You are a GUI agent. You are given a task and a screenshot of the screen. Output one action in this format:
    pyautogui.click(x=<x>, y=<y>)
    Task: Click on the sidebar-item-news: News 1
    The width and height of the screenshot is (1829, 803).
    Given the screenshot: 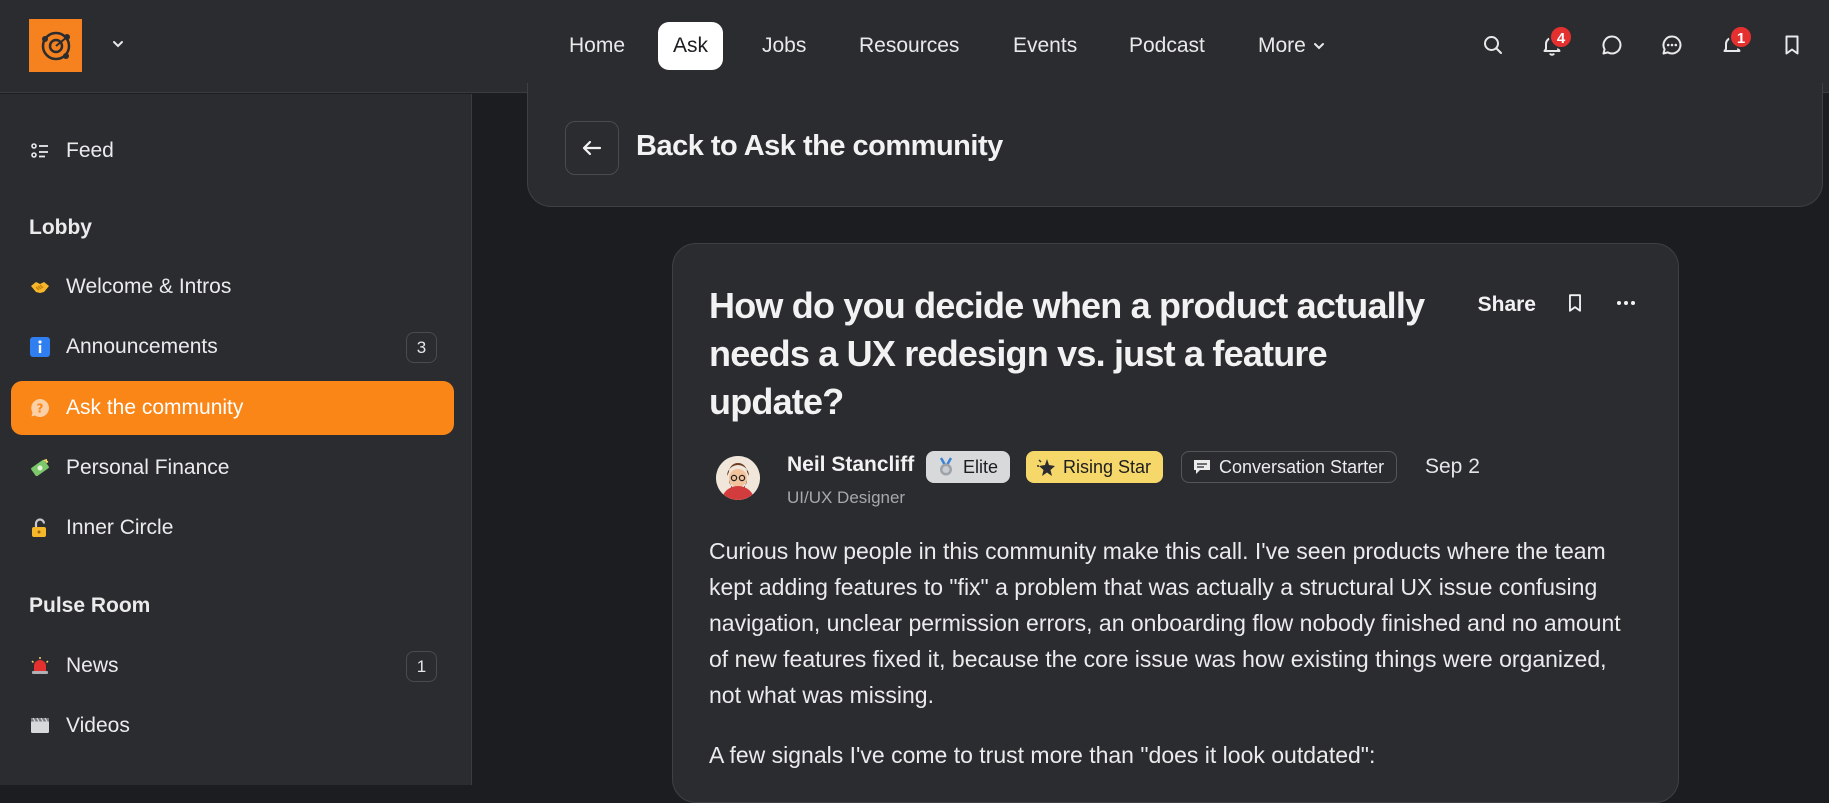 What is the action you would take?
    pyautogui.click(x=232, y=666)
    